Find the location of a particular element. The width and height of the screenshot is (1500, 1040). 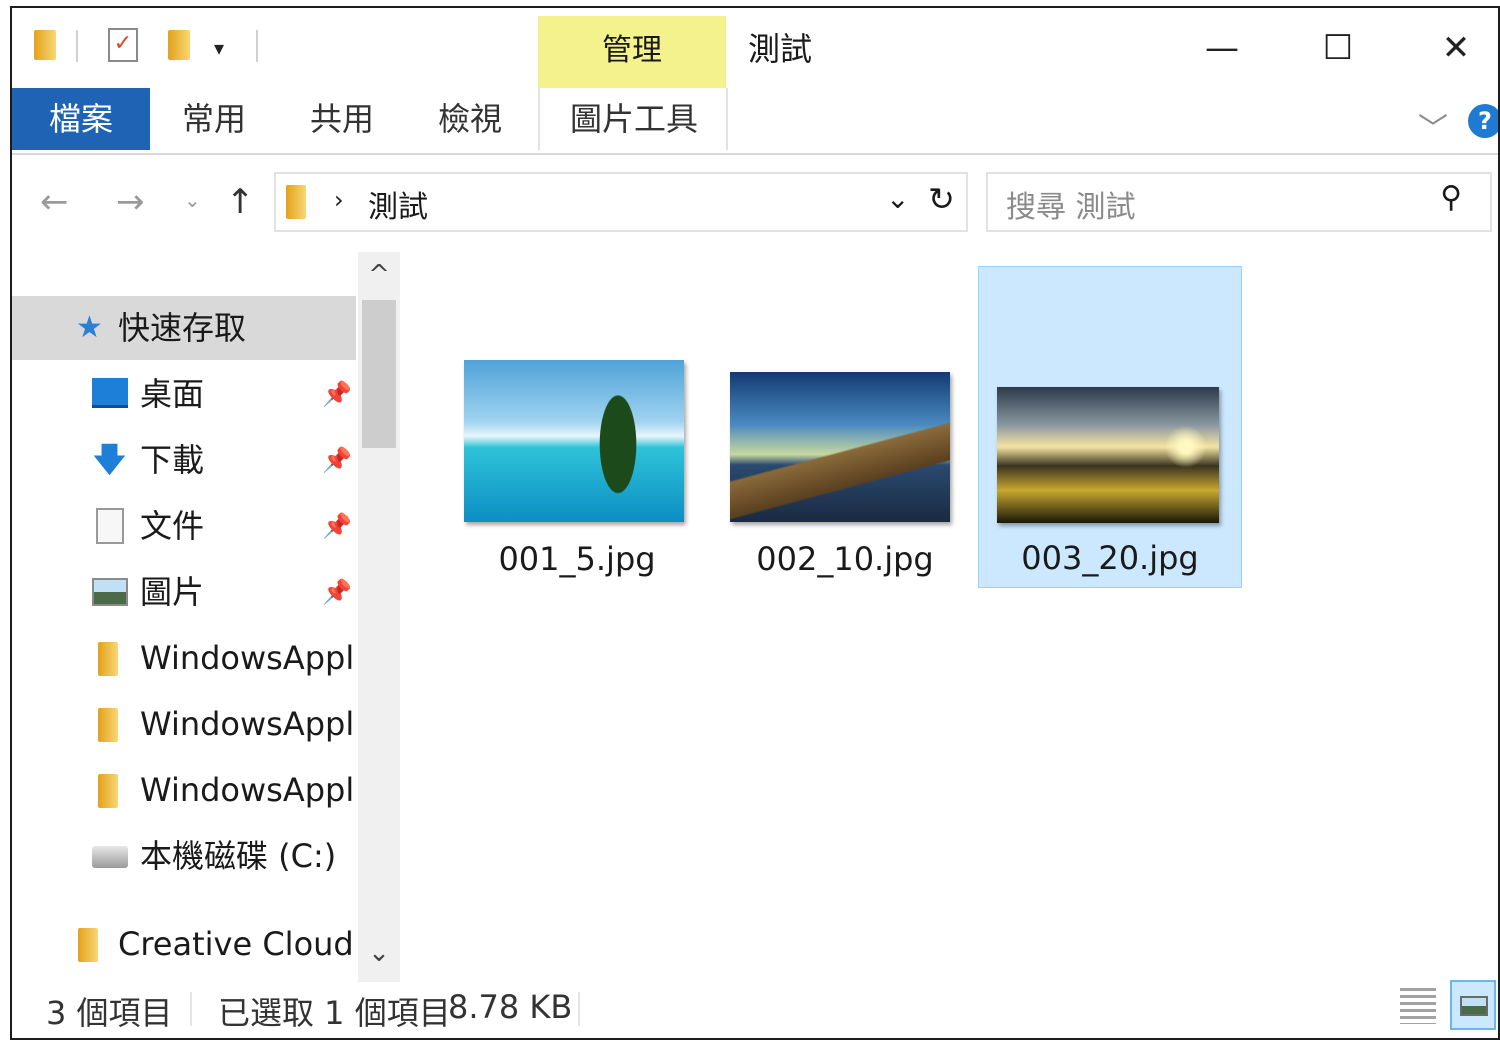

sidebar-item-documents: 文件 📌 is located at coordinates (184, 526).